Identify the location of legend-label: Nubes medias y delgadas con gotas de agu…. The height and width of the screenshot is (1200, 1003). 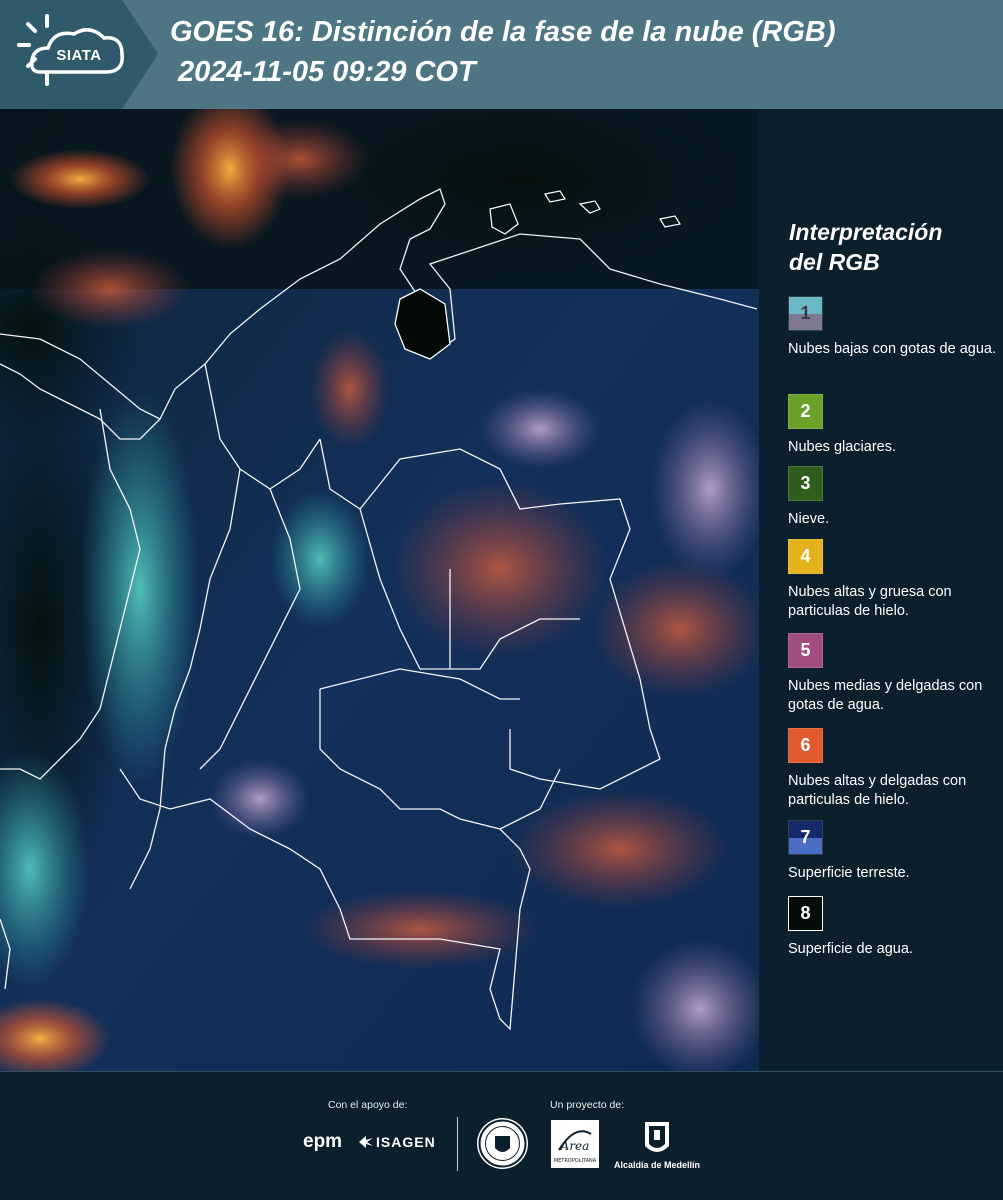
(885, 695).